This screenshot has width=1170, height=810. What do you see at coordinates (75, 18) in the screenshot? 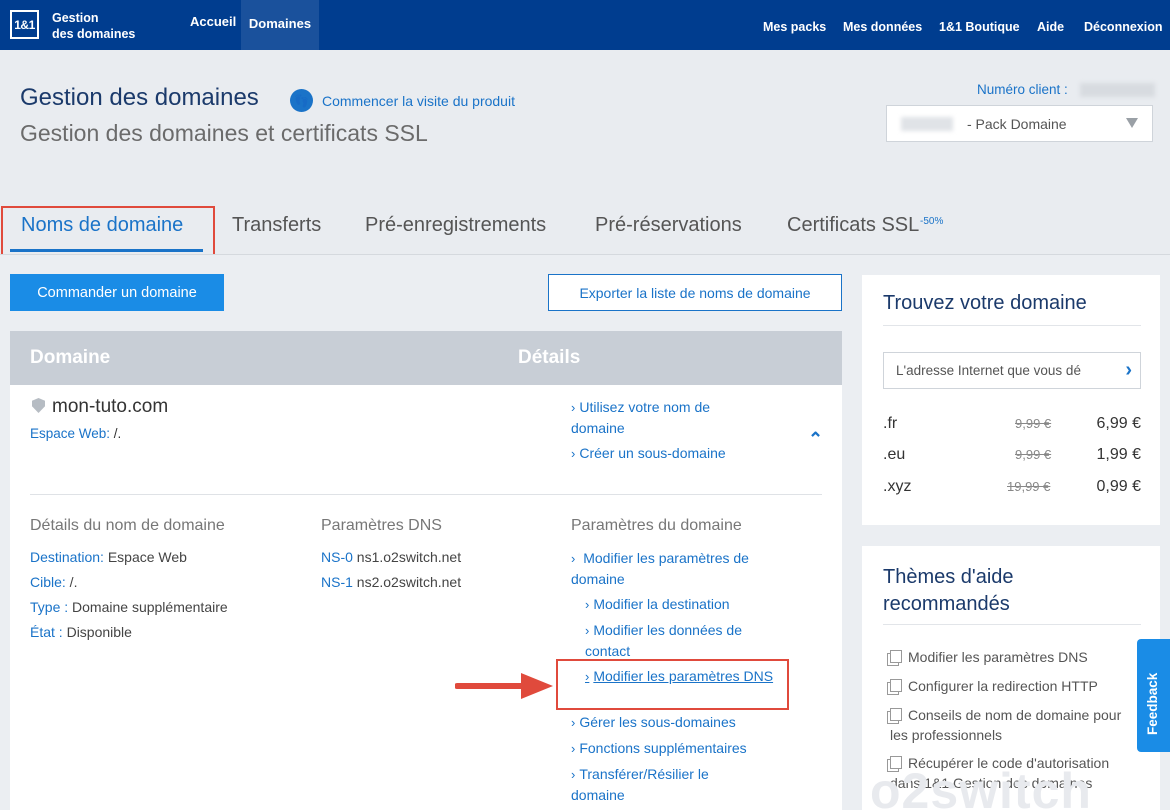
I see `brand-line-1: Gestion` at bounding box center [75, 18].